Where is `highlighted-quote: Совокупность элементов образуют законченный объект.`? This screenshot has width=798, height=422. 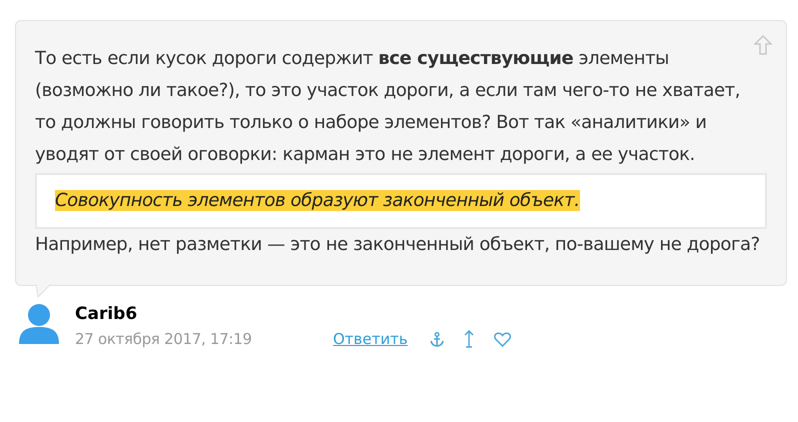
highlighted-quote: Совокупность элементов образуют законченный объект. is located at coordinates (317, 200).